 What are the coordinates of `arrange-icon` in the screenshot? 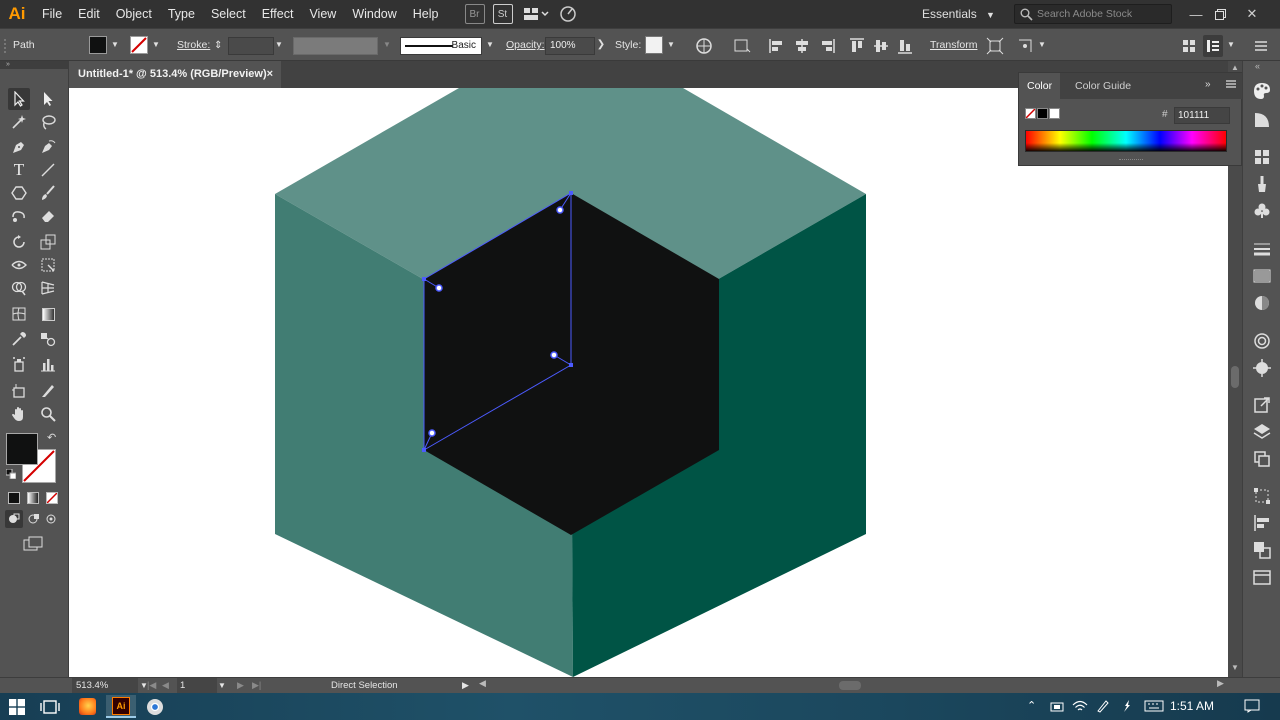 It's located at (1189, 46).